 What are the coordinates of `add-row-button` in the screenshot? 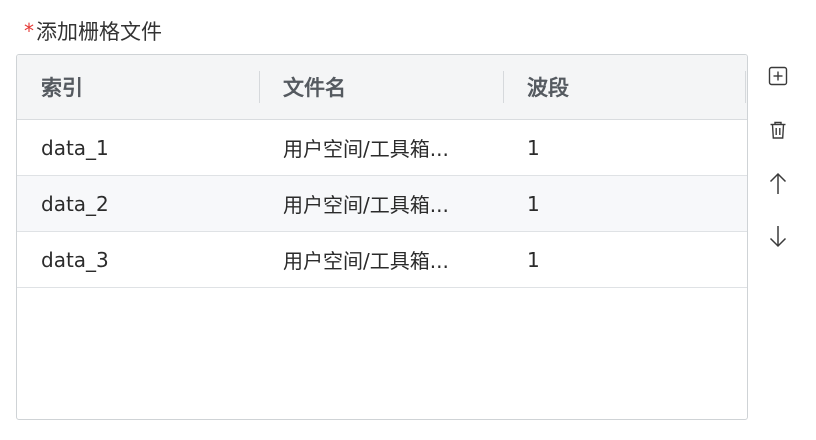 It's located at (778, 76).